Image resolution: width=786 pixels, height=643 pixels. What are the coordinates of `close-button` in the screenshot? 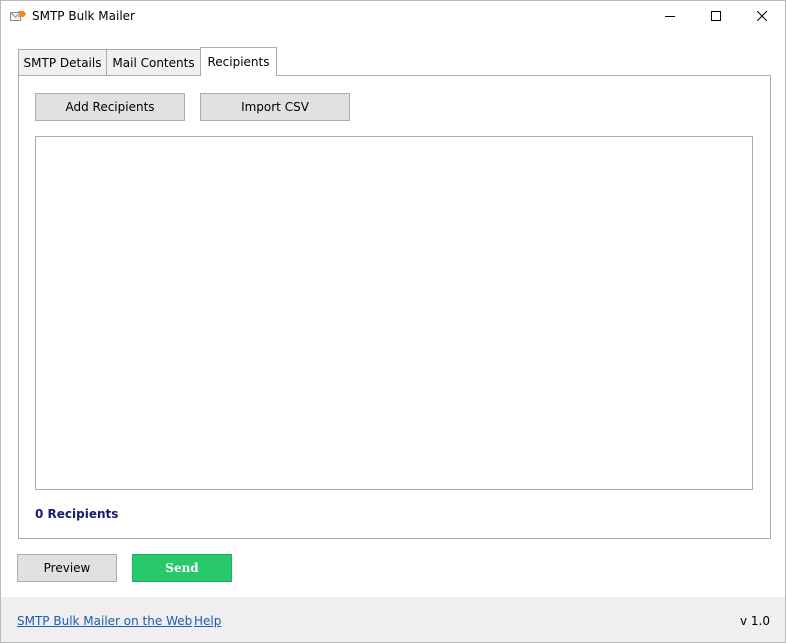 It's located at (762, 16).